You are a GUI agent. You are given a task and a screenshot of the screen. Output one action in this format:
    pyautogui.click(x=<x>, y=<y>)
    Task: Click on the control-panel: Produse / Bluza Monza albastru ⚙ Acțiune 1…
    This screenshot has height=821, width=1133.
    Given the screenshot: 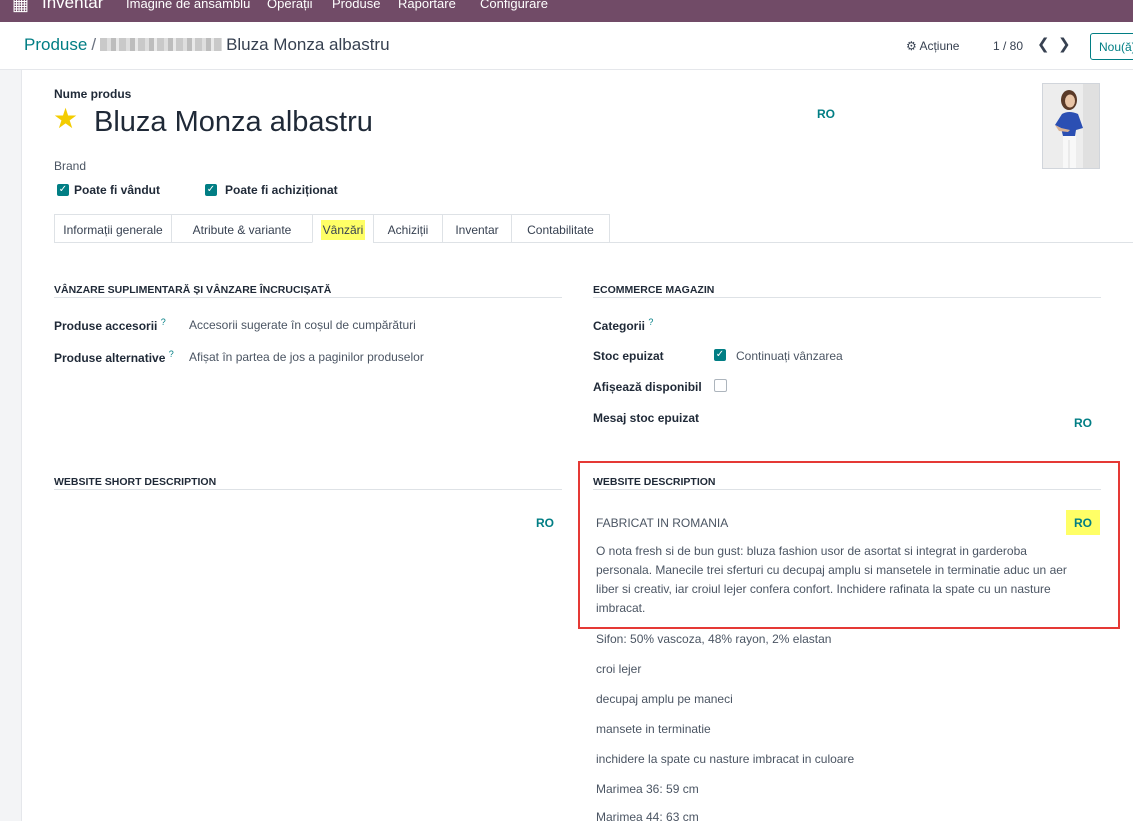 What is the action you would take?
    pyautogui.click(x=566, y=46)
    